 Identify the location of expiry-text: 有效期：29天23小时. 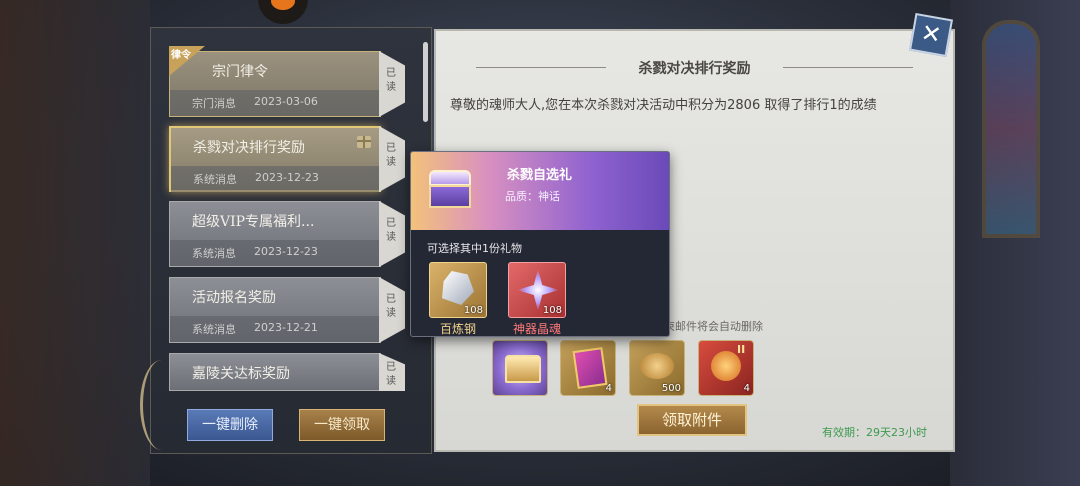
(874, 432).